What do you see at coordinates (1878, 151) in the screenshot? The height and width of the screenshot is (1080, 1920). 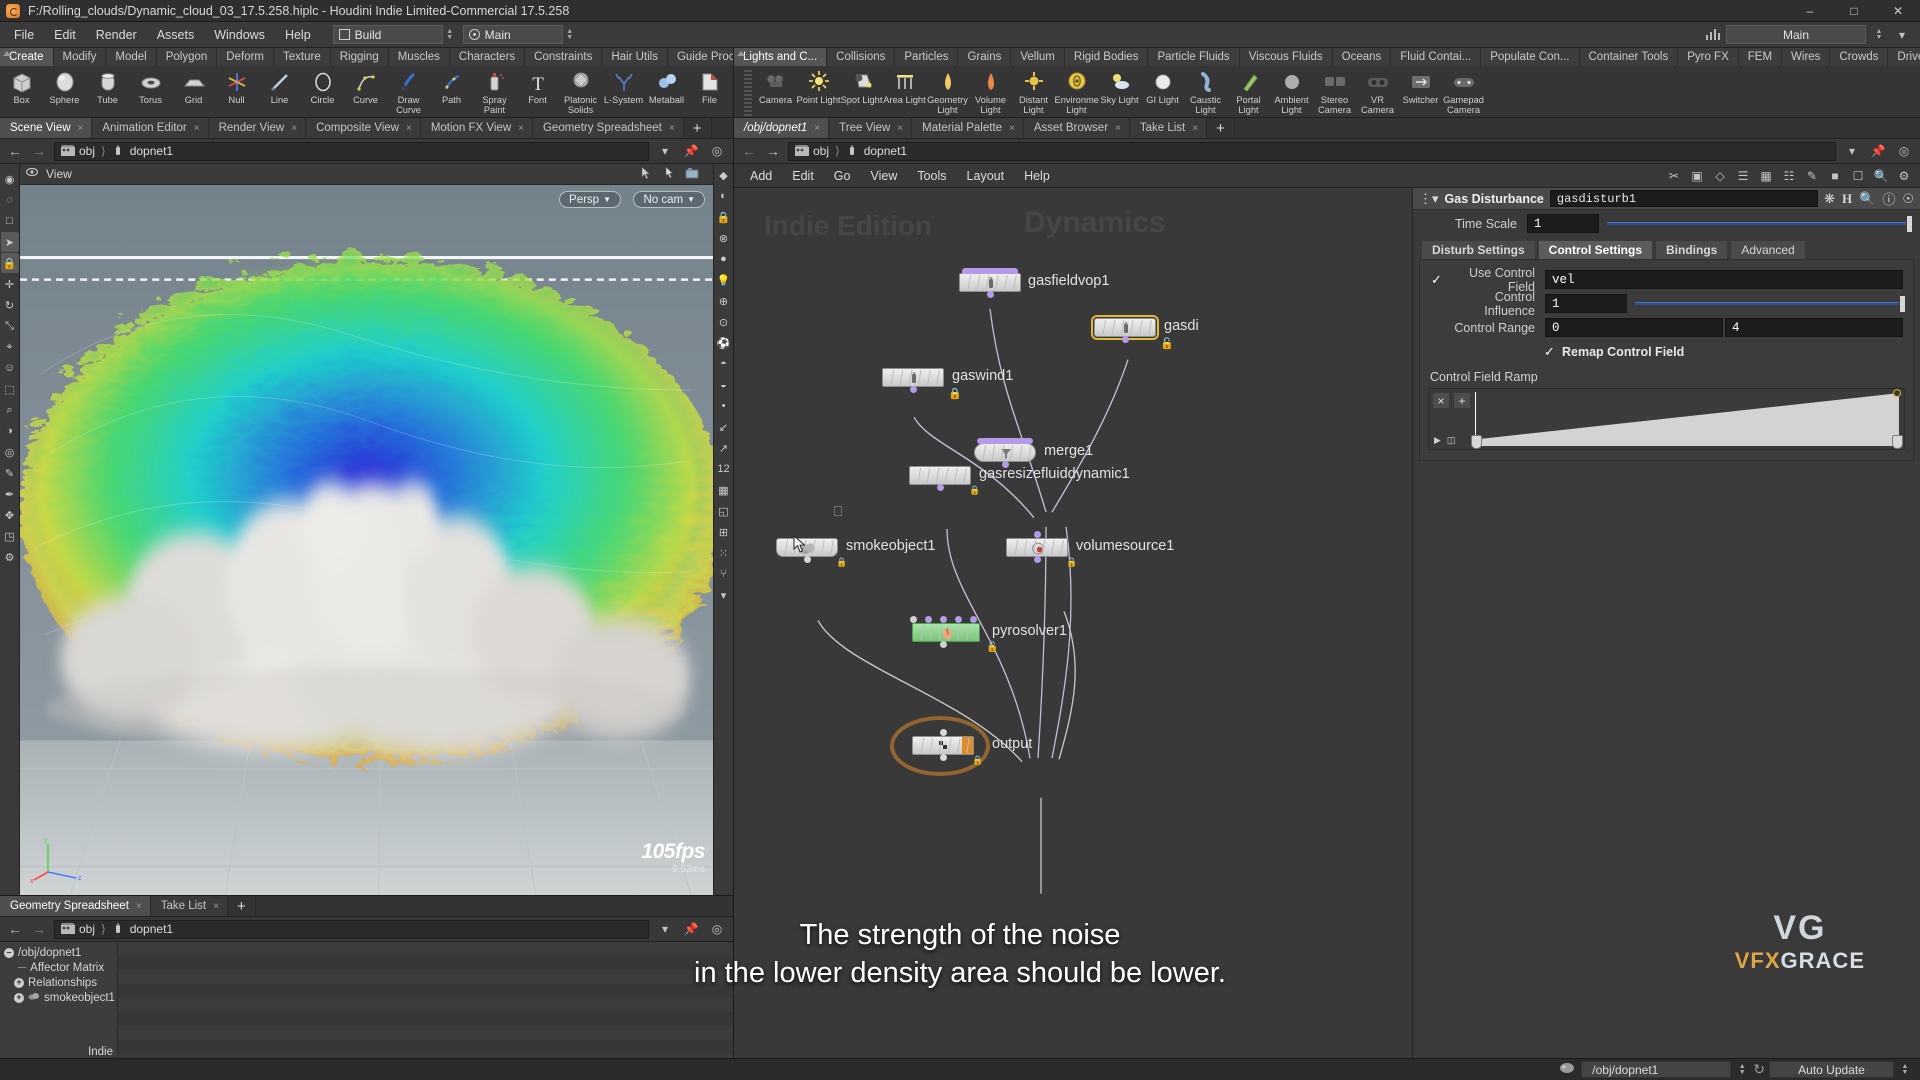 I see `network-pin-icon: 📌` at bounding box center [1878, 151].